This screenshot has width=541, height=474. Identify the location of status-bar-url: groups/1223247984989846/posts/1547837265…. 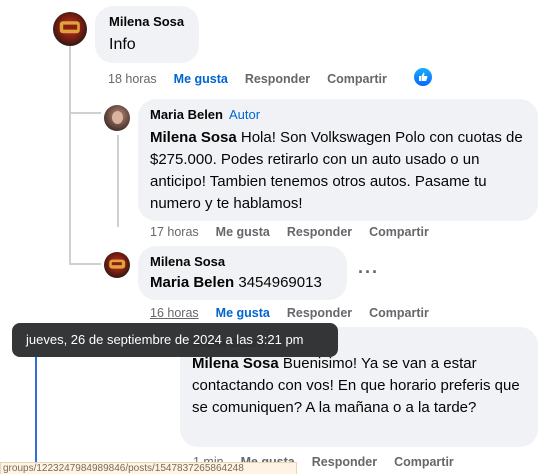
(148, 468).